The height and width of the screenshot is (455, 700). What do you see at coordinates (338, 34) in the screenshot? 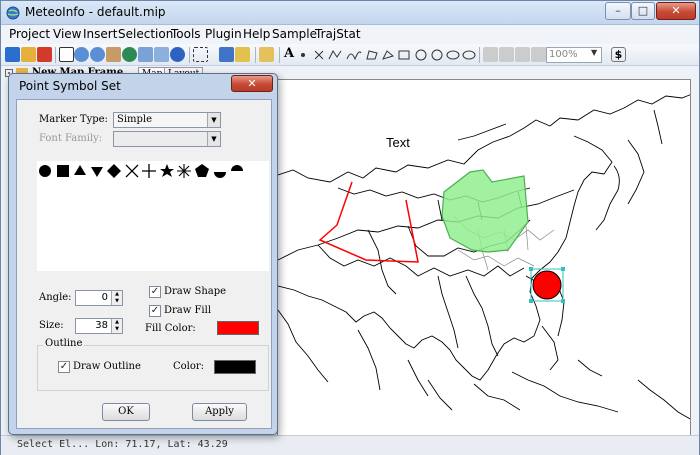
I see `menu-trajstat: TrajStat` at bounding box center [338, 34].